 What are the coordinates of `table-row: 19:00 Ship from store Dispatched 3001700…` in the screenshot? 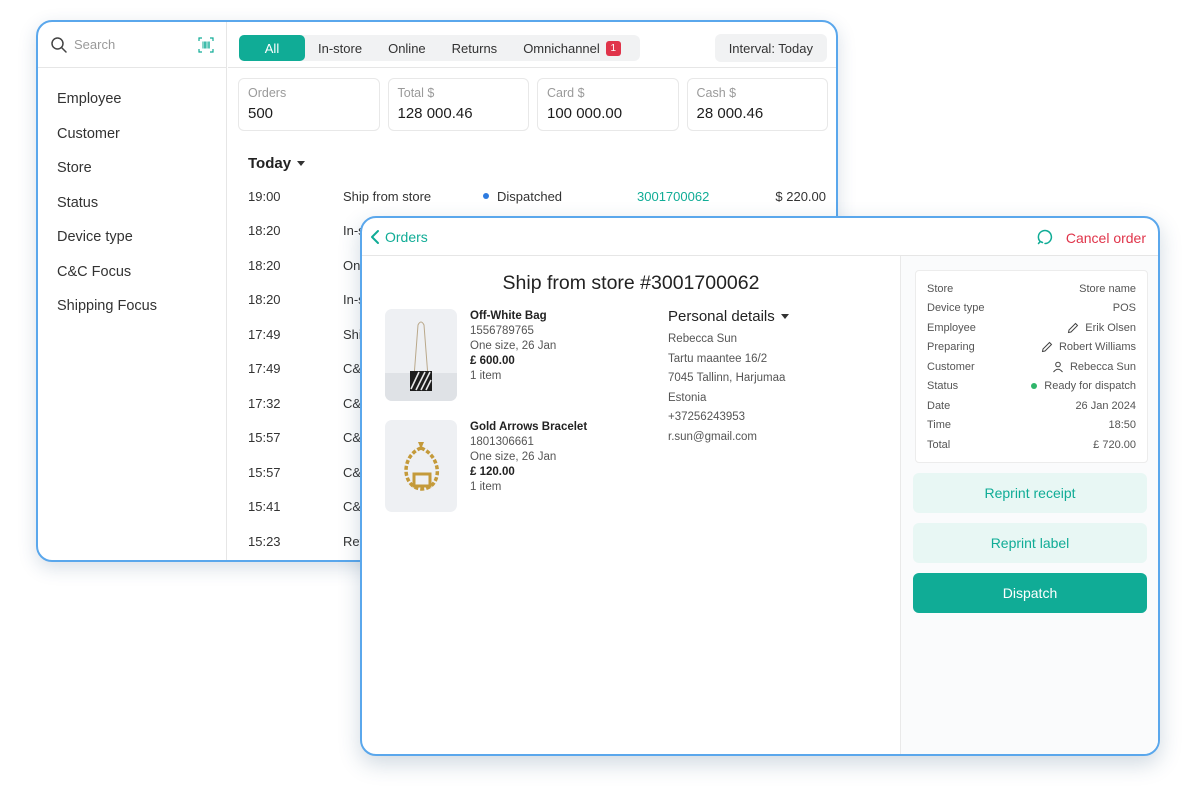 It's located at (532, 196).